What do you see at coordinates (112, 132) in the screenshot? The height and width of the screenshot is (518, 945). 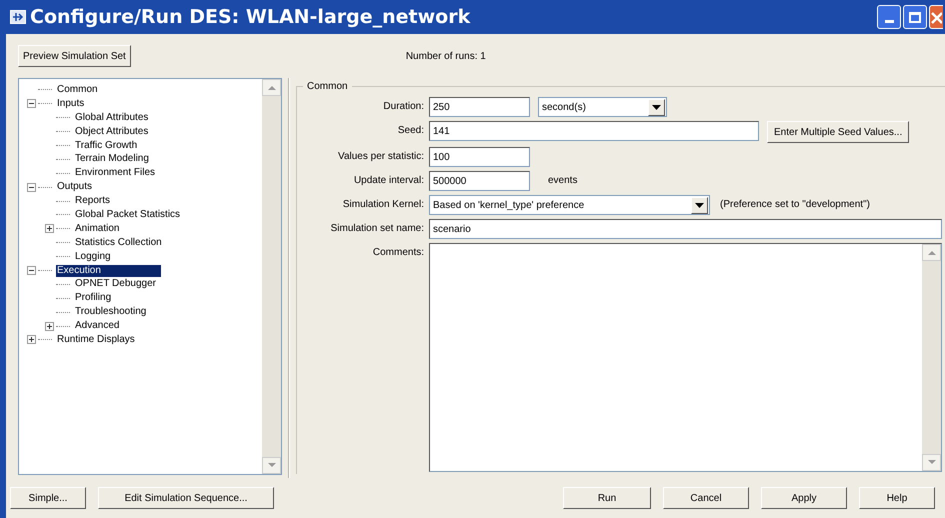 I see `tree-item: Object Attributes` at bounding box center [112, 132].